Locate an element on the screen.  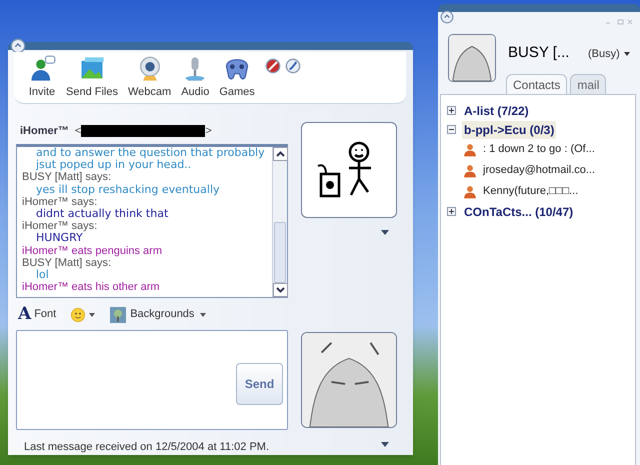
emoticon-button is located at coordinates (83, 314).